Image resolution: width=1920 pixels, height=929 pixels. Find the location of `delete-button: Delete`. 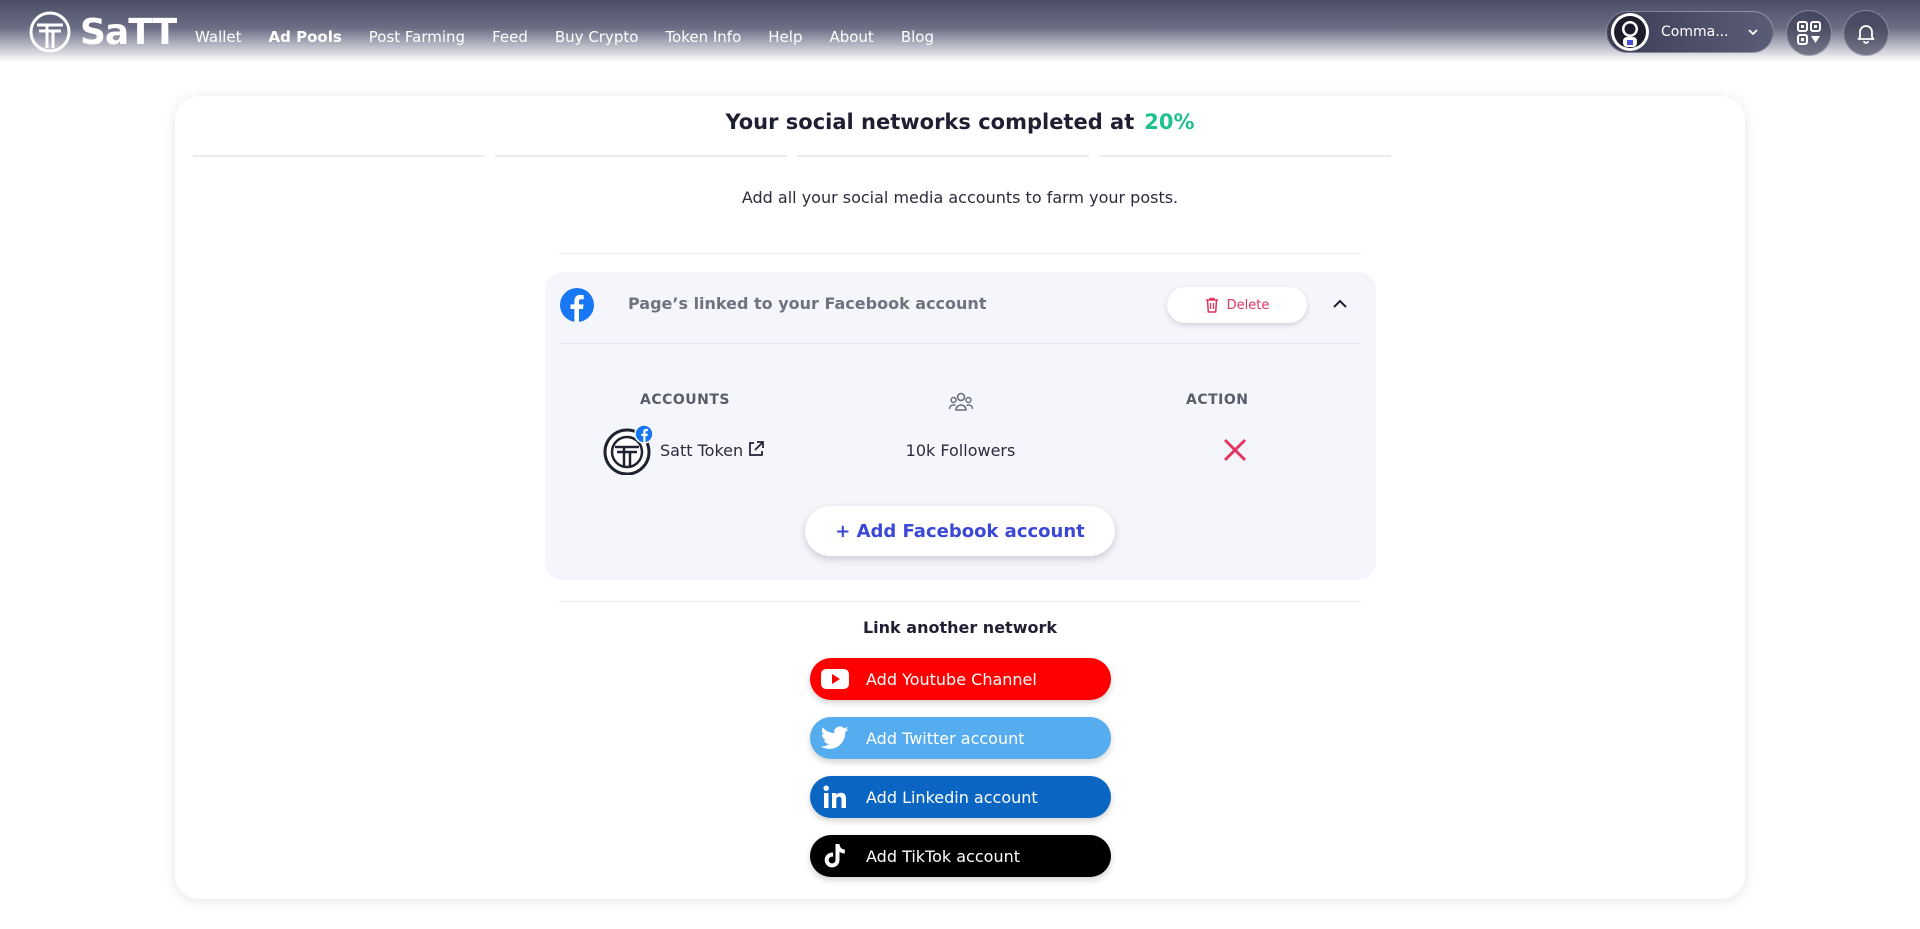

delete-button: Delete is located at coordinates (1237, 305).